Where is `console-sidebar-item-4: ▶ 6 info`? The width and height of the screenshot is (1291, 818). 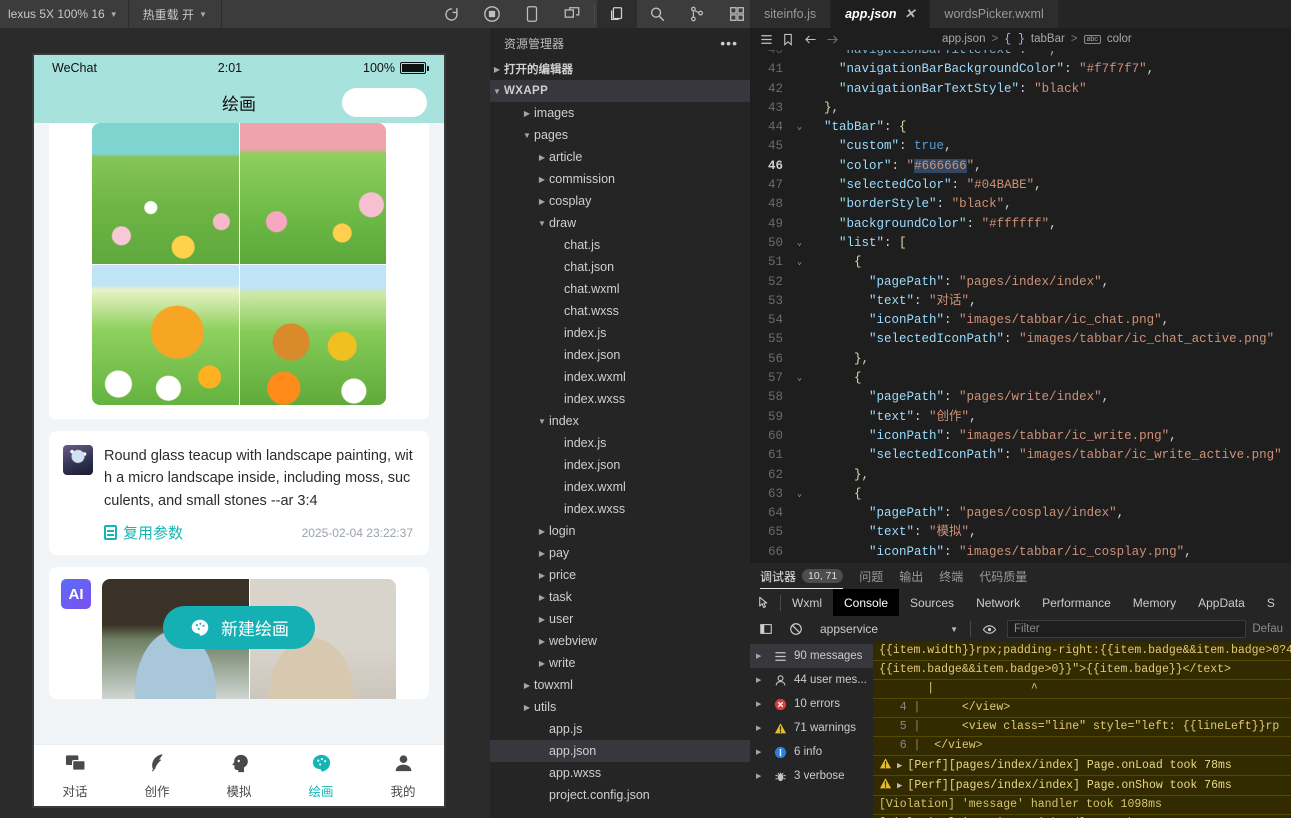 console-sidebar-item-4: ▶ 6 info is located at coordinates (811, 752).